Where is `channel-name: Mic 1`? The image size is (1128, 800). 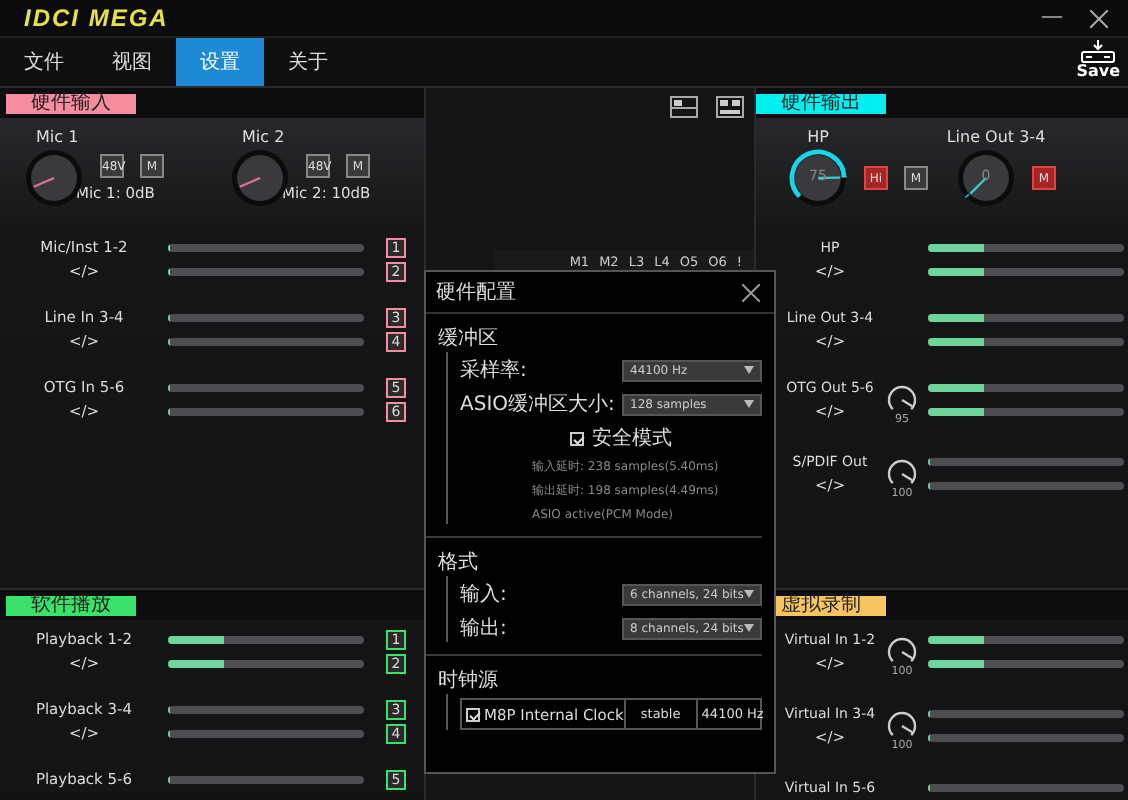
channel-name: Mic 1 is located at coordinates (56, 137).